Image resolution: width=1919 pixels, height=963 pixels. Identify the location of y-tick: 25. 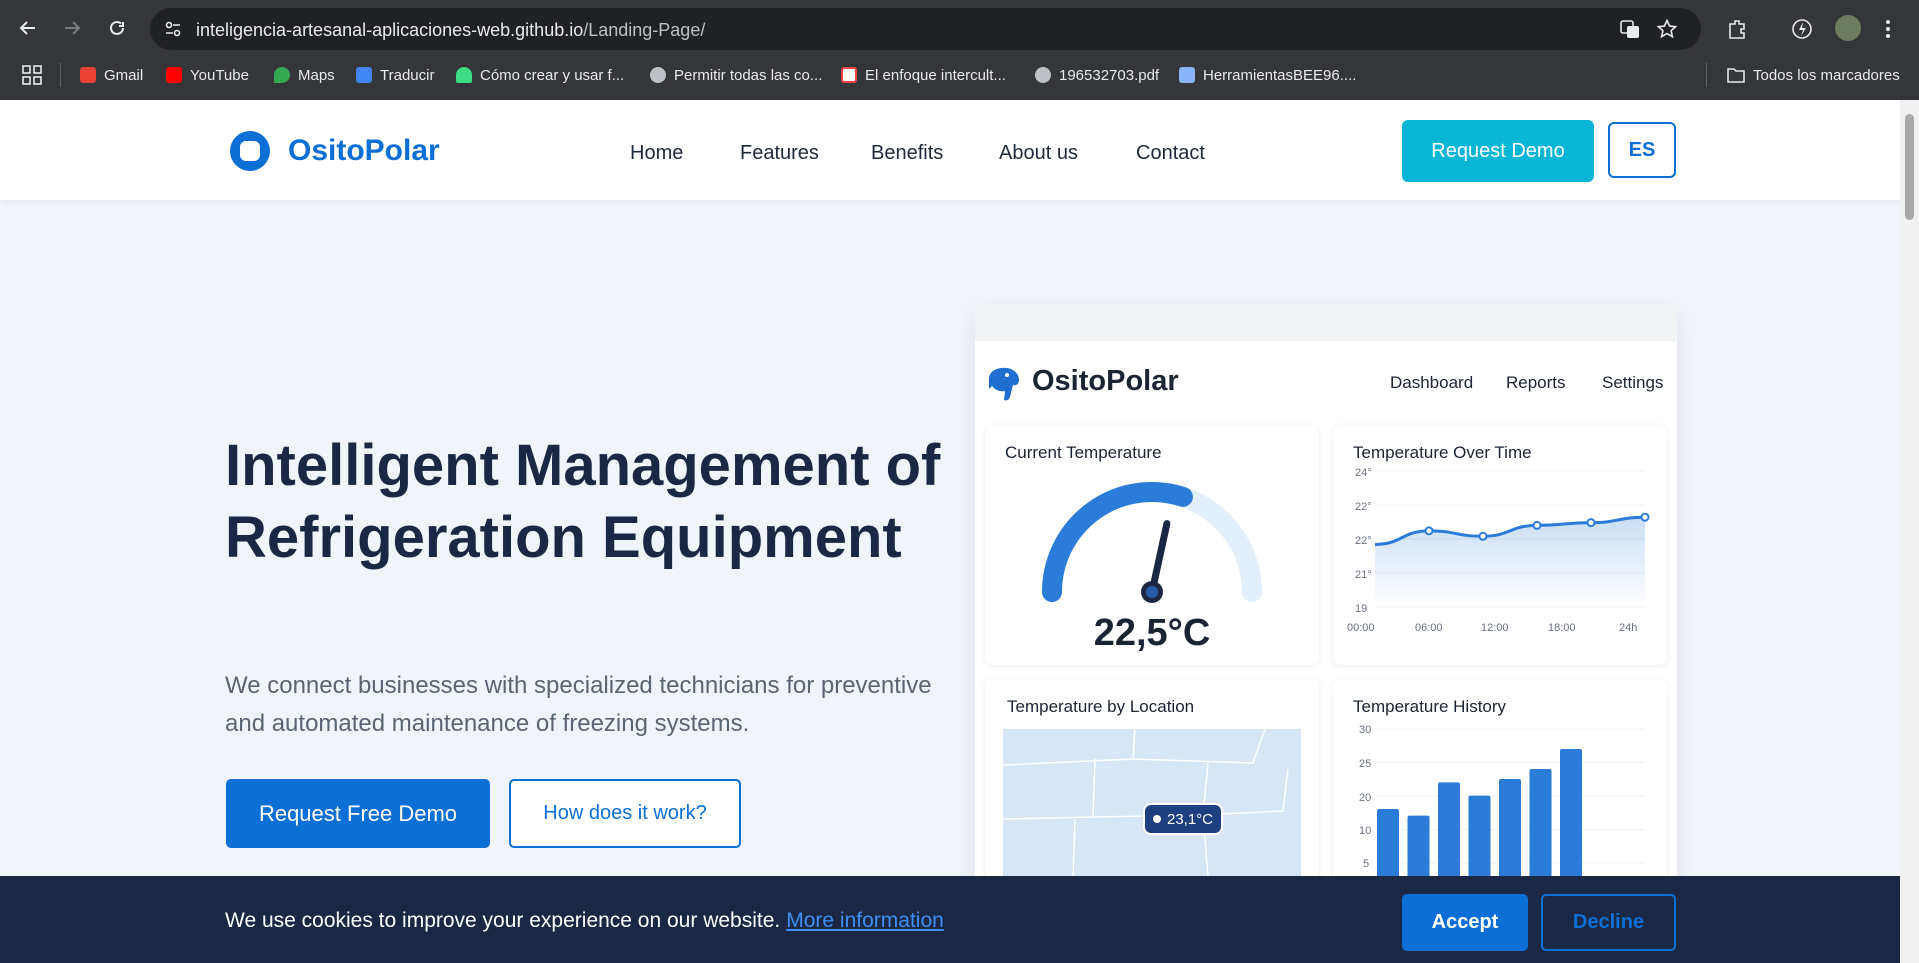
(1365, 764).